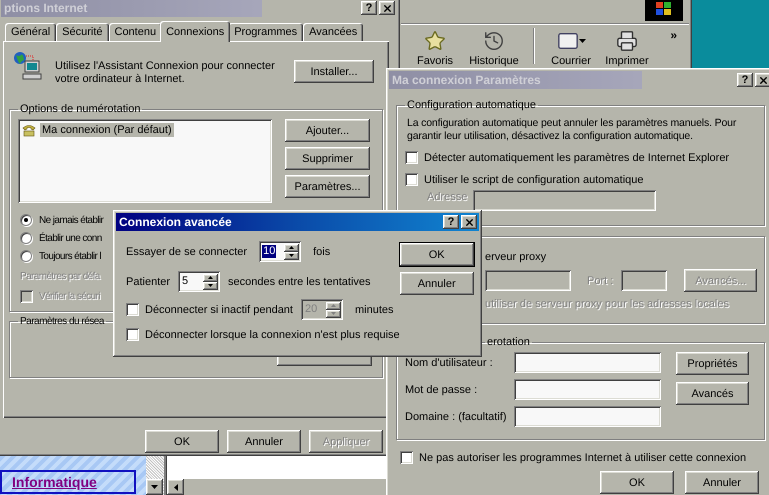 The width and height of the screenshot is (769, 495). I want to click on list-action-button: Supprimer, so click(327, 158).